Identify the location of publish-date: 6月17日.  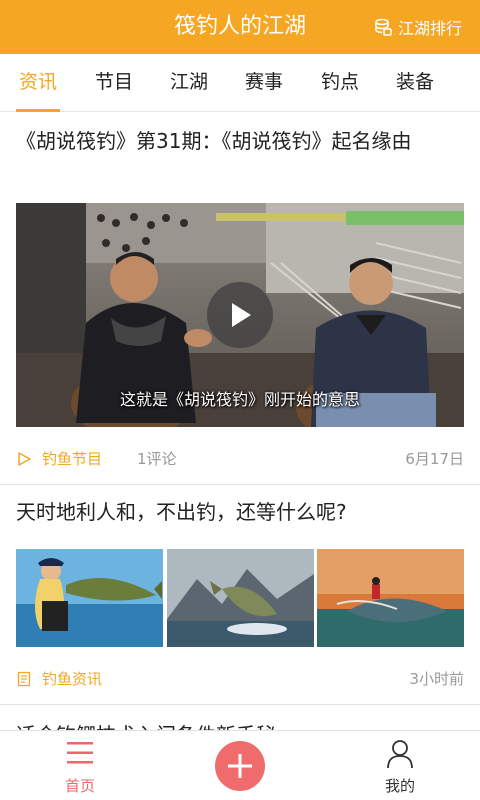
(434, 459).